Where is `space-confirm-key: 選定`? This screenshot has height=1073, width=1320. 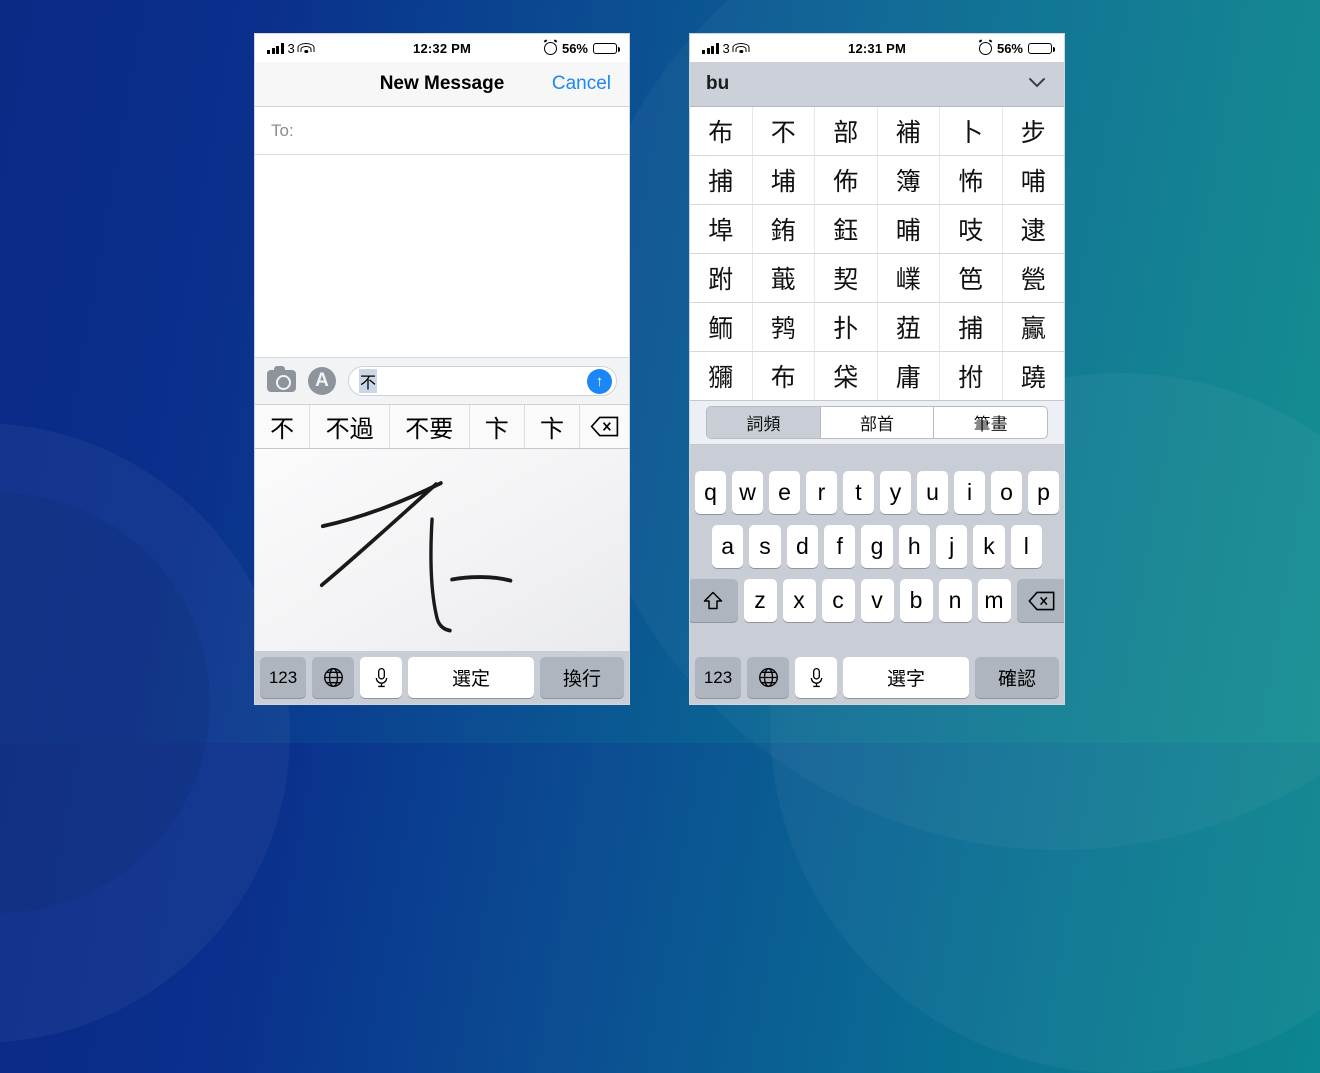
space-confirm-key: 選定 is located at coordinates (471, 677).